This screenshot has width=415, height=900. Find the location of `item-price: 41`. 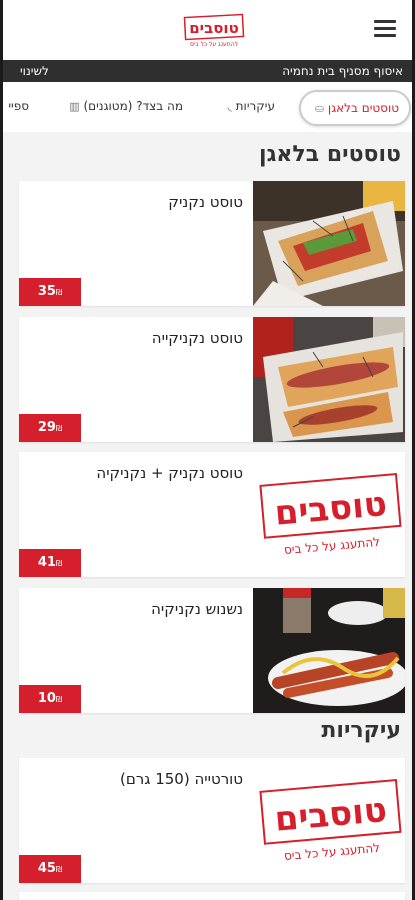

item-price: 41 is located at coordinates (46, 562).